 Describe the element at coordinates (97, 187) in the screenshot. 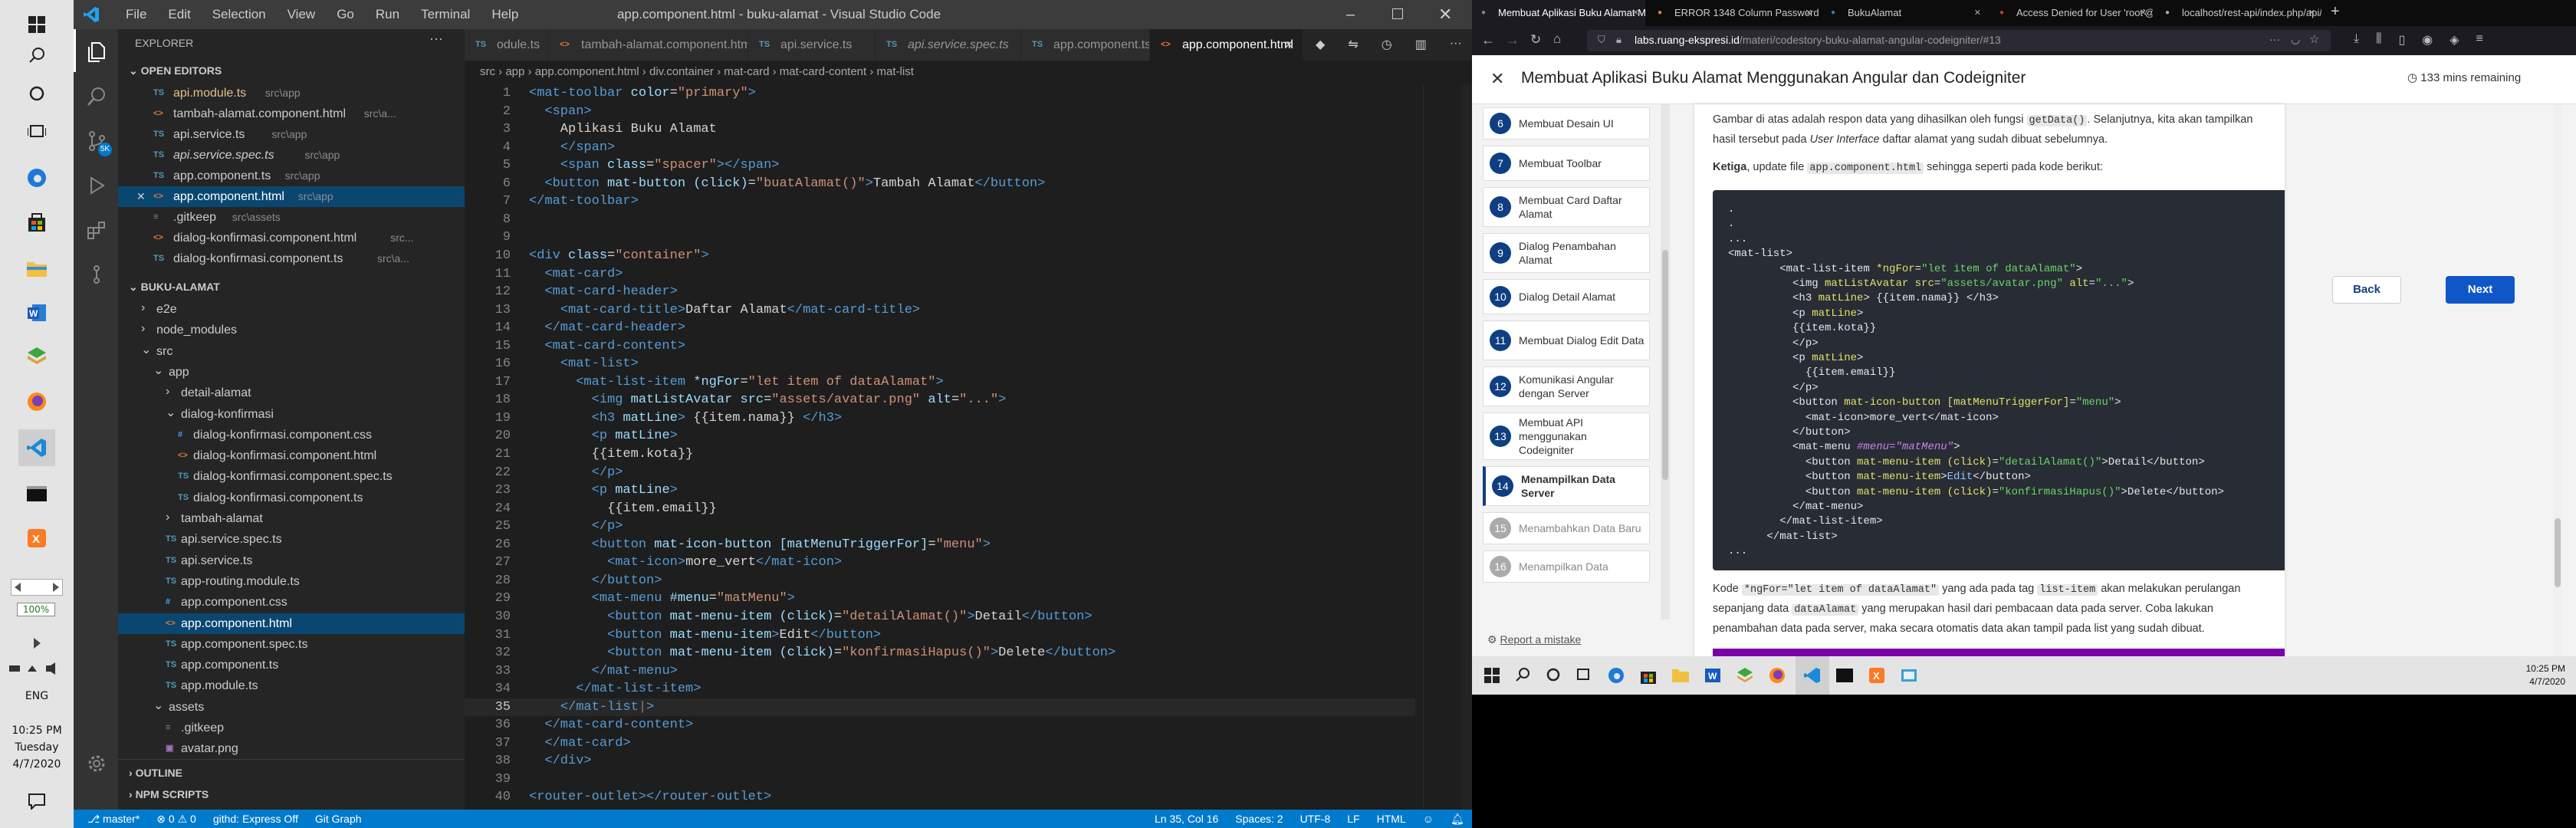

I see `run-debug-icon` at that location.